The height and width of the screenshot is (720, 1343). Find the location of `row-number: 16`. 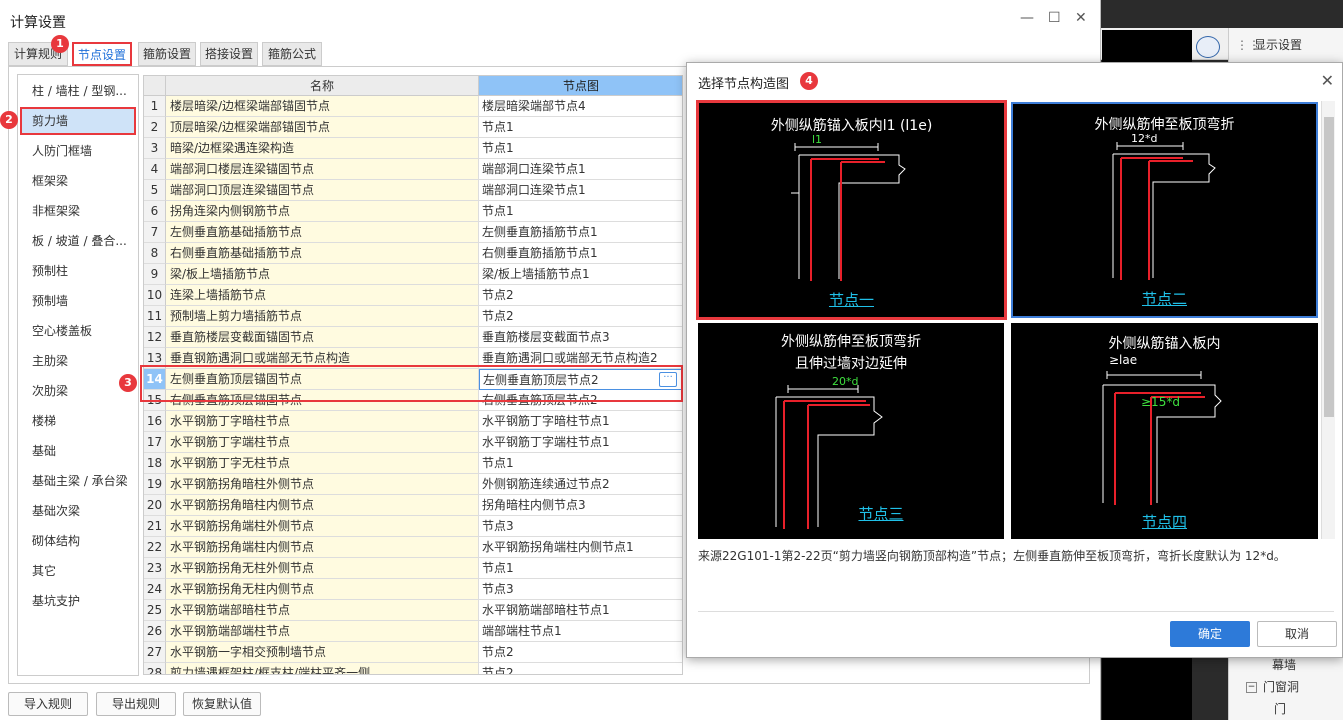

row-number: 16 is located at coordinates (155, 421).